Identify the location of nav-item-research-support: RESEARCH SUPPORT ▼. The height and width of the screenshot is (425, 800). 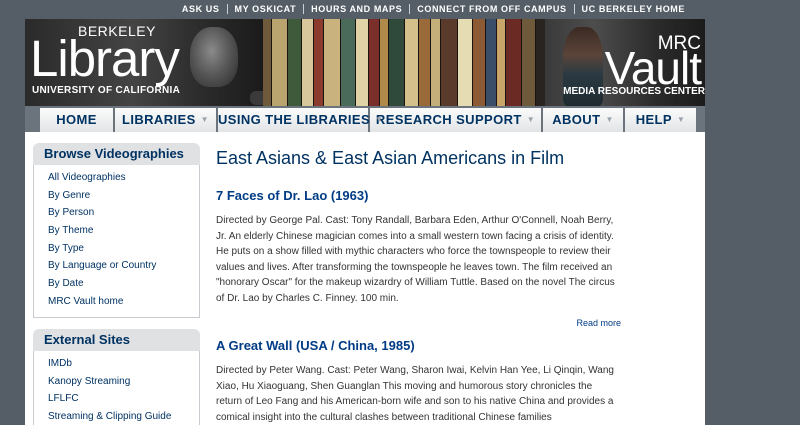
(456, 120).